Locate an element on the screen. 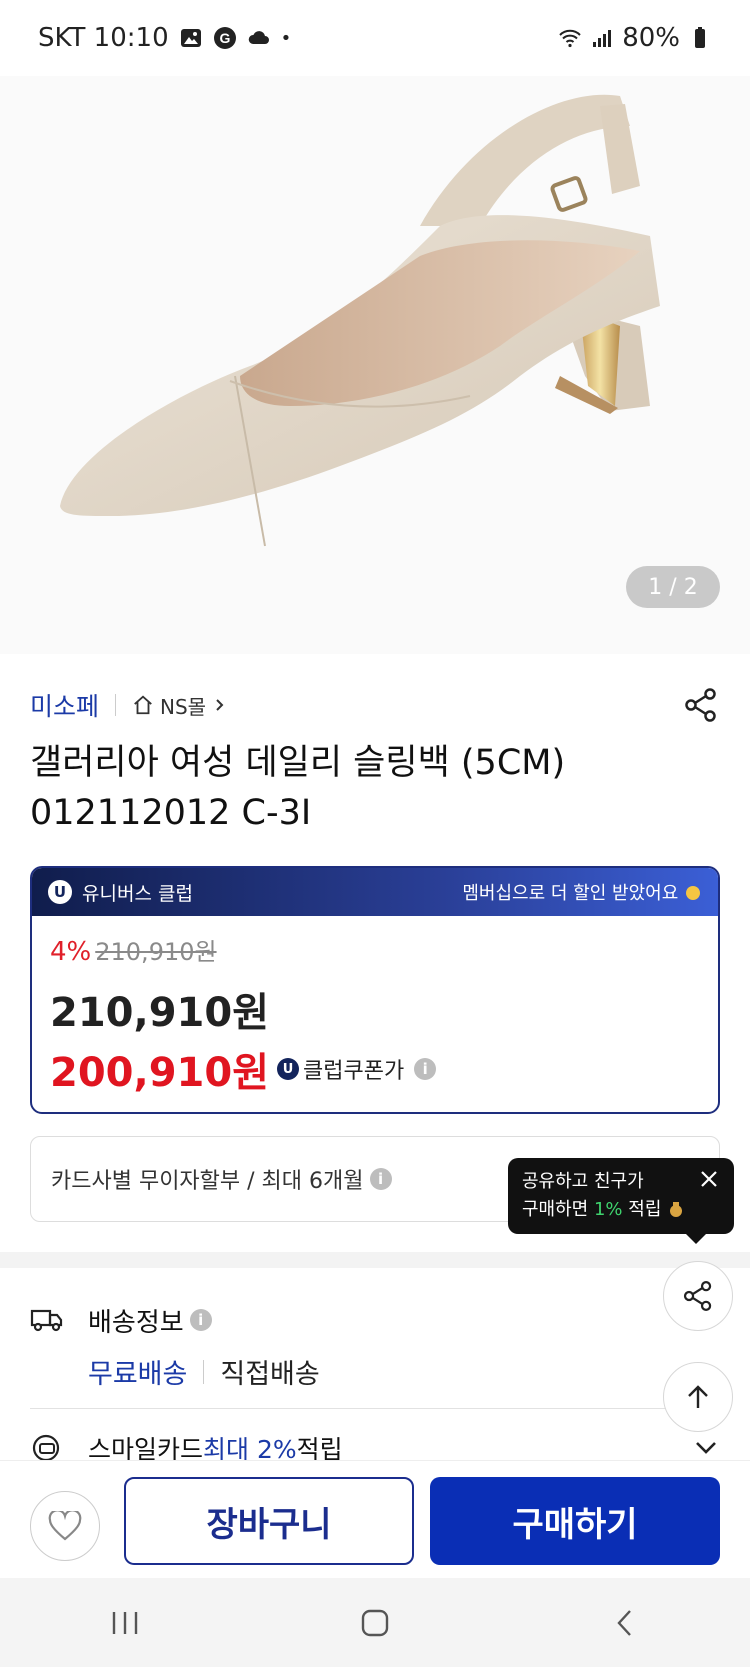 This screenshot has width=750, height=1667. share-reward-tooltip: 공유하고 친구가 구매하면 1% 적립 is located at coordinates (621, 1201).